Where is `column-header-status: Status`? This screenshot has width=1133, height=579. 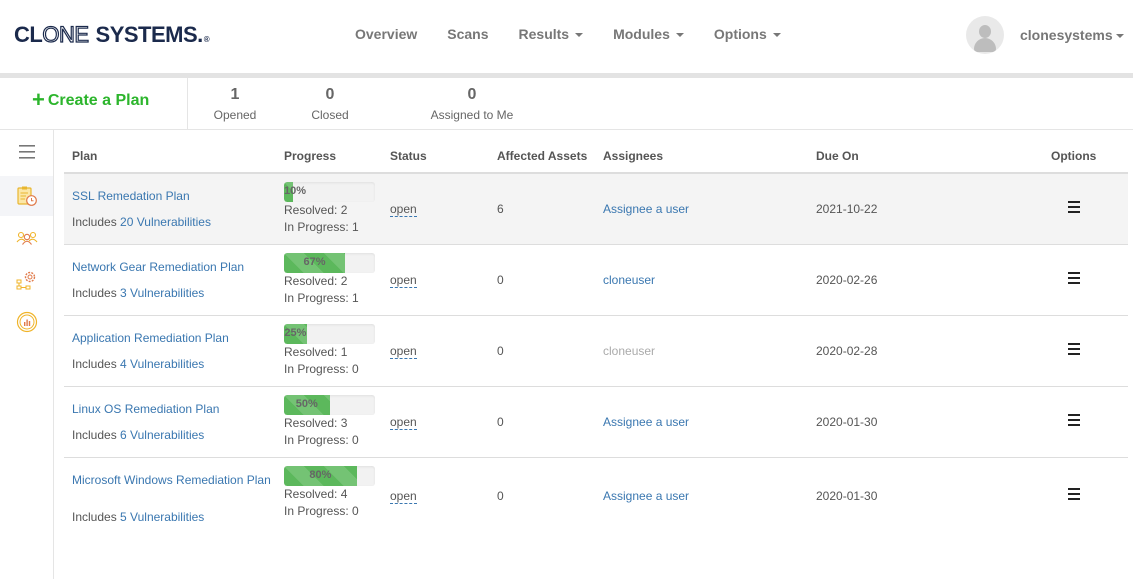 column-header-status: Status is located at coordinates (408, 156).